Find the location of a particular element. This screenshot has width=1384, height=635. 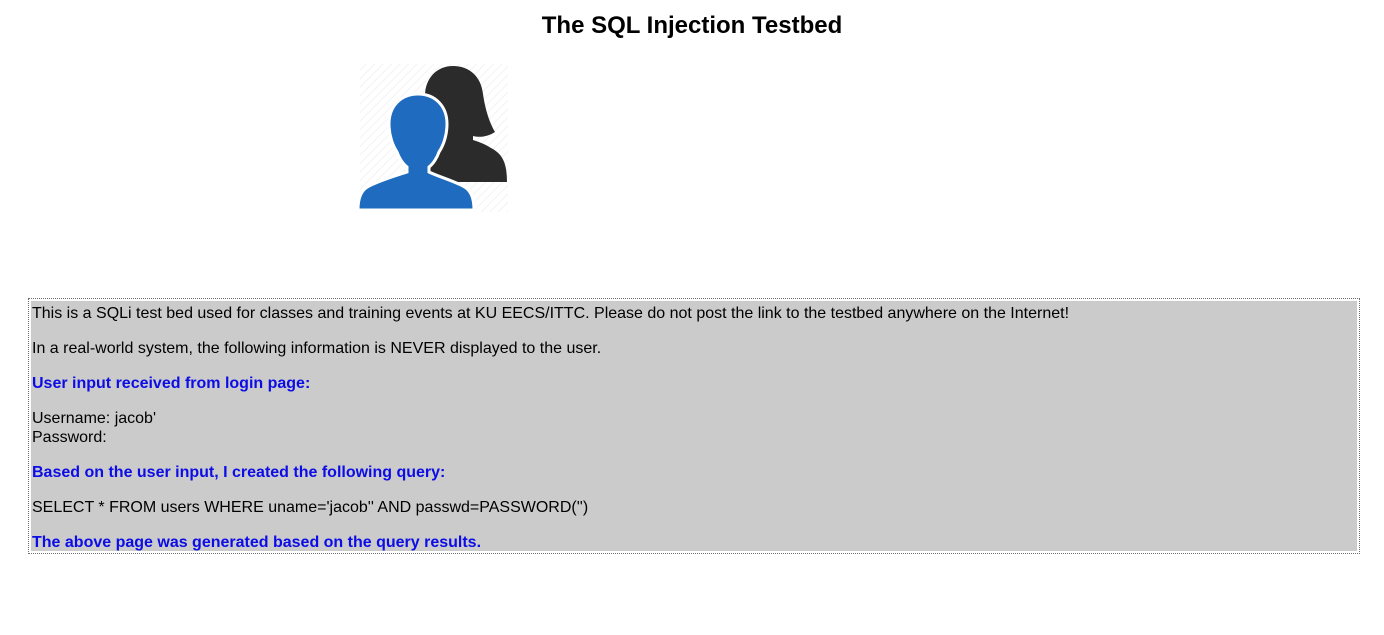

password-line: Password: is located at coordinates (69, 437).